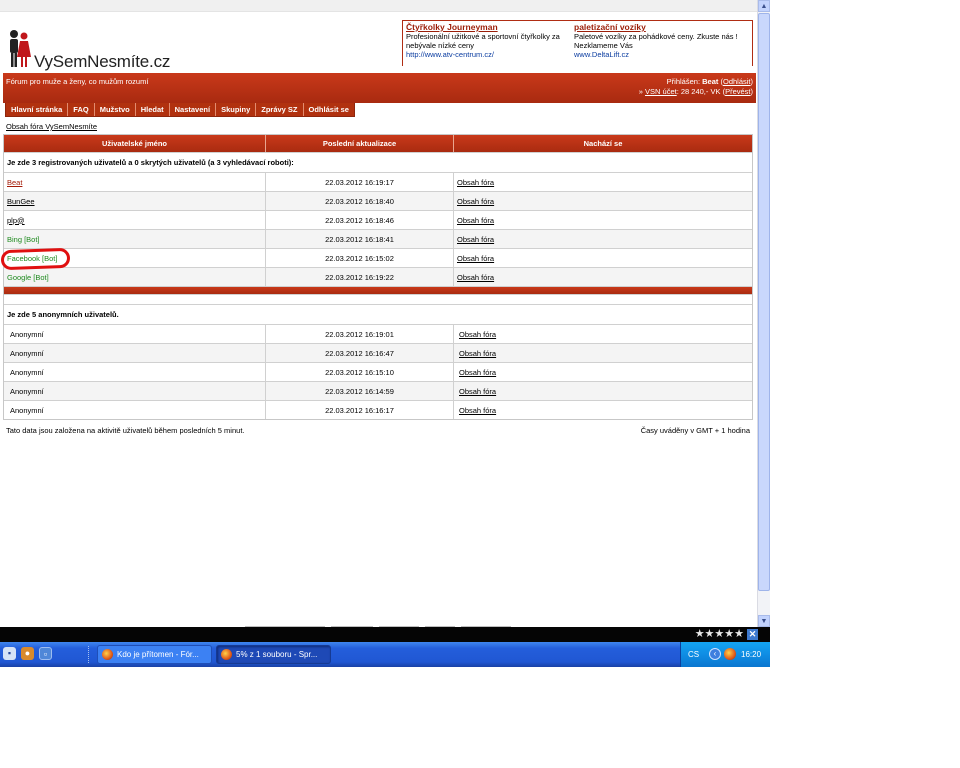  What do you see at coordinates (135, 143) in the screenshot?
I see `header-username: Uživatelské jméno` at bounding box center [135, 143].